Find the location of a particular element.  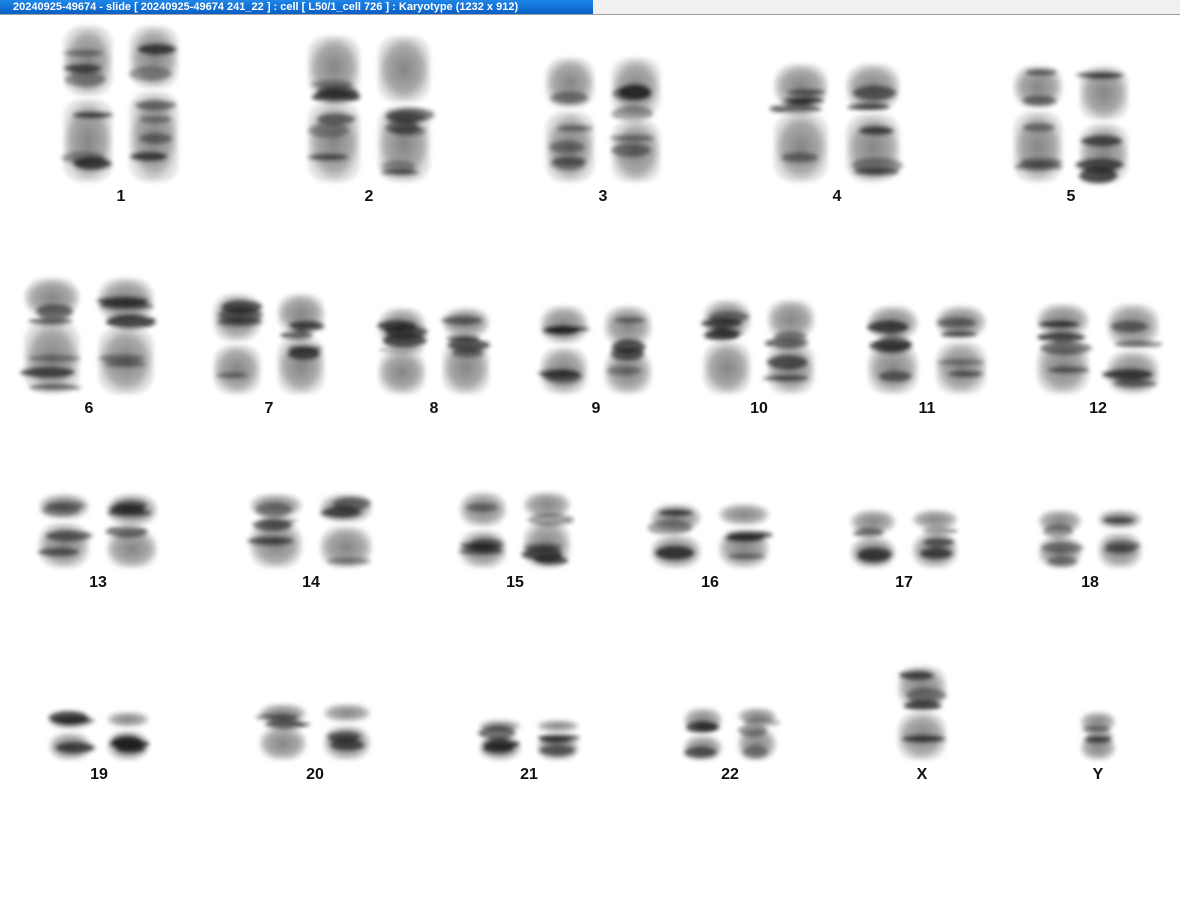

chromosome-label-13: 13 is located at coordinates (98, 582).